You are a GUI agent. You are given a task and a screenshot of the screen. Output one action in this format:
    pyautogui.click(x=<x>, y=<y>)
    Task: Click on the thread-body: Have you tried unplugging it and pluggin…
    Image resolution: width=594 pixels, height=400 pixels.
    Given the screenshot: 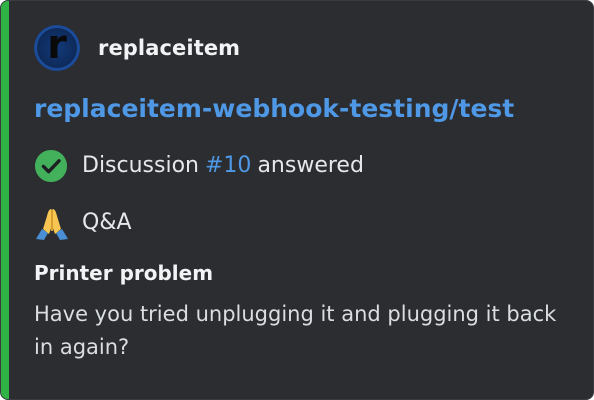 What is the action you would take?
    pyautogui.click(x=295, y=330)
    